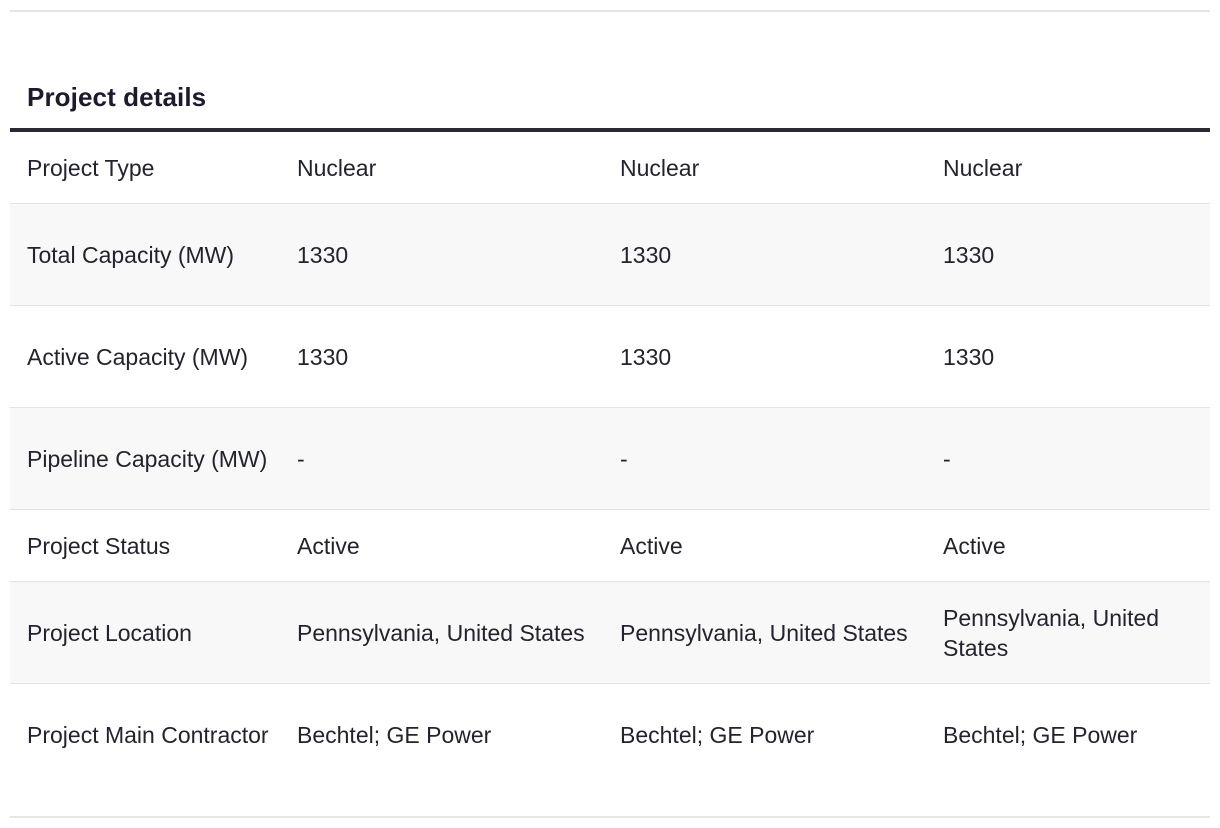 The width and height of the screenshot is (1220, 828). Describe the element at coordinates (109, 632) in the screenshot. I see `row-label: Project Location` at that location.